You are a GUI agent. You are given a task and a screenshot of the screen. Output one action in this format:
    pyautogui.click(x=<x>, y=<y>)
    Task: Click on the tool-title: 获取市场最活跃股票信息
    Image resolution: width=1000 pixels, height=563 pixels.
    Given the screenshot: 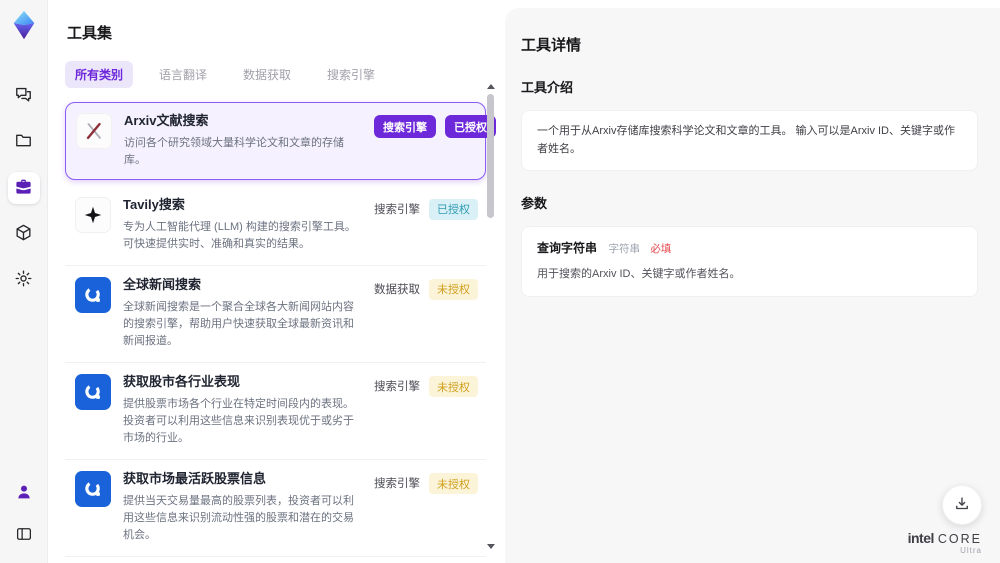 What is the action you would take?
    pyautogui.click(x=195, y=479)
    